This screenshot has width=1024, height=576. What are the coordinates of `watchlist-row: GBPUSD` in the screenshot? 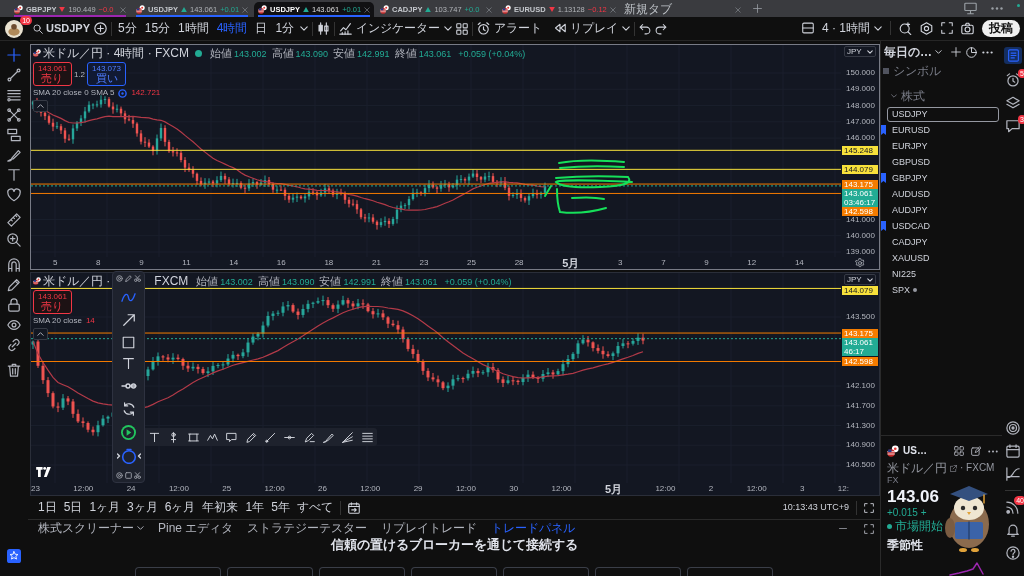 It's located at (943, 162).